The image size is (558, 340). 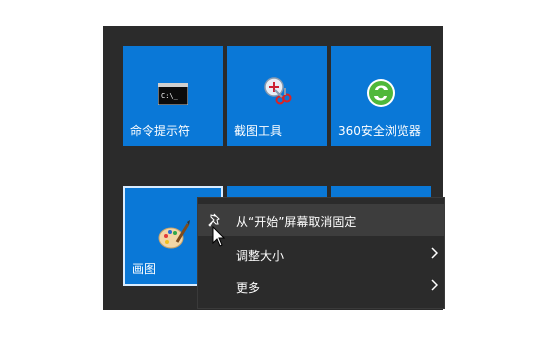 I want to click on tile-label: 命令提示符, so click(x=160, y=131).